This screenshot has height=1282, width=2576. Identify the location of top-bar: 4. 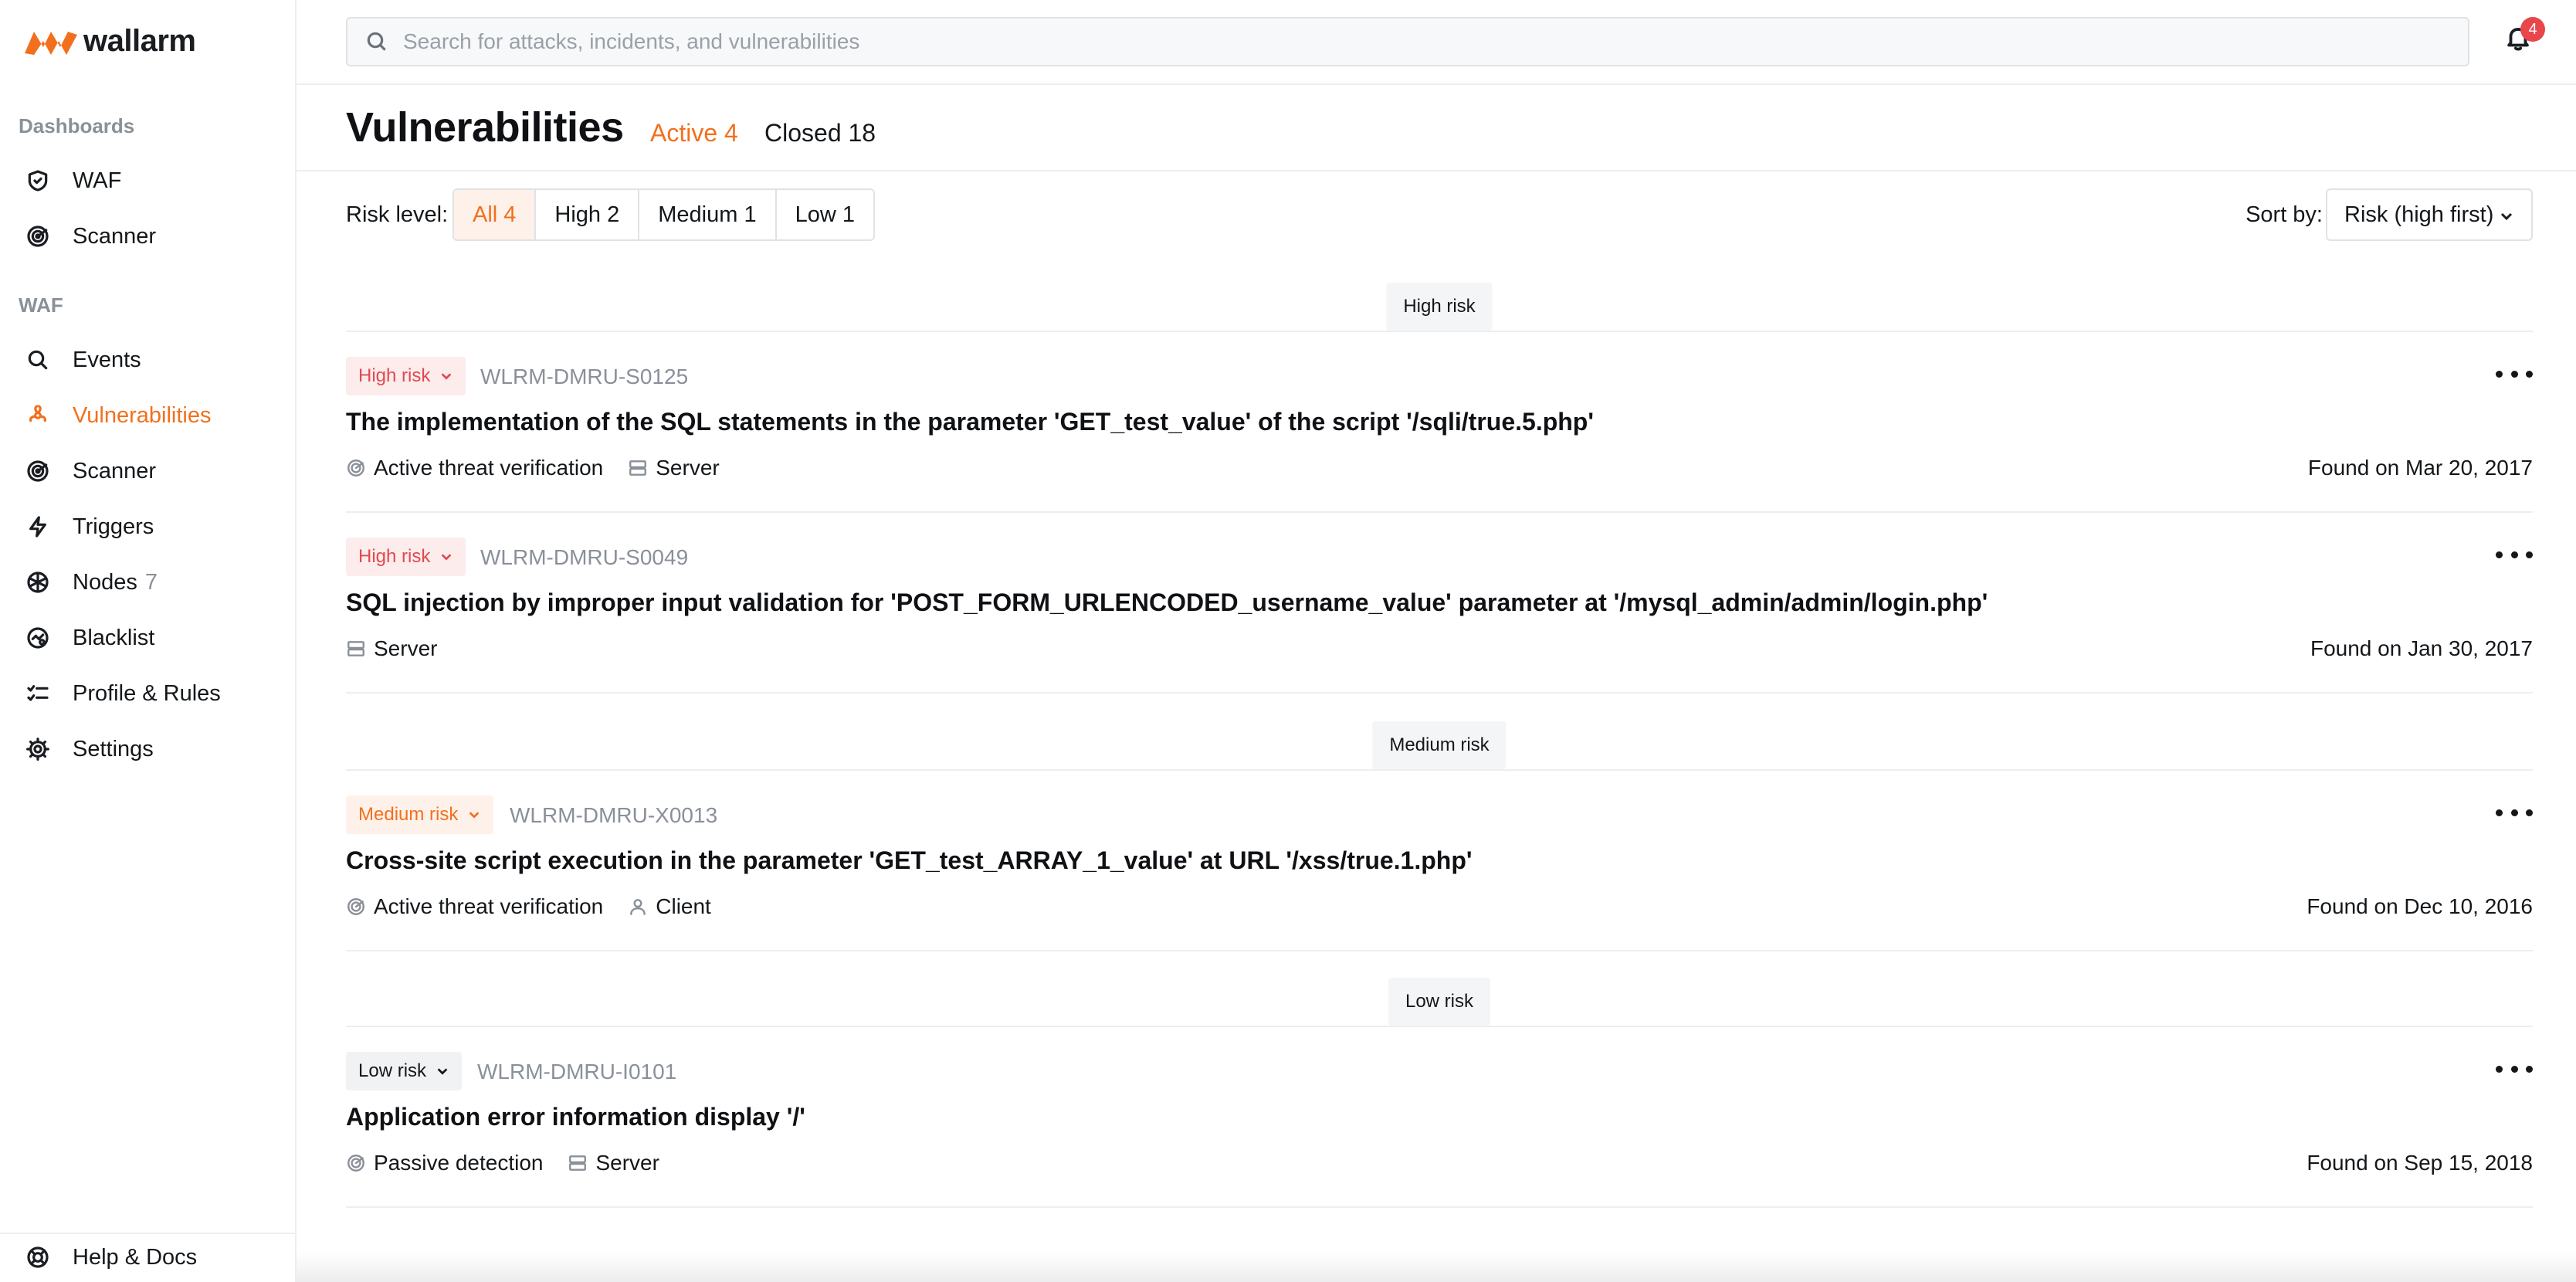
(1436, 42).